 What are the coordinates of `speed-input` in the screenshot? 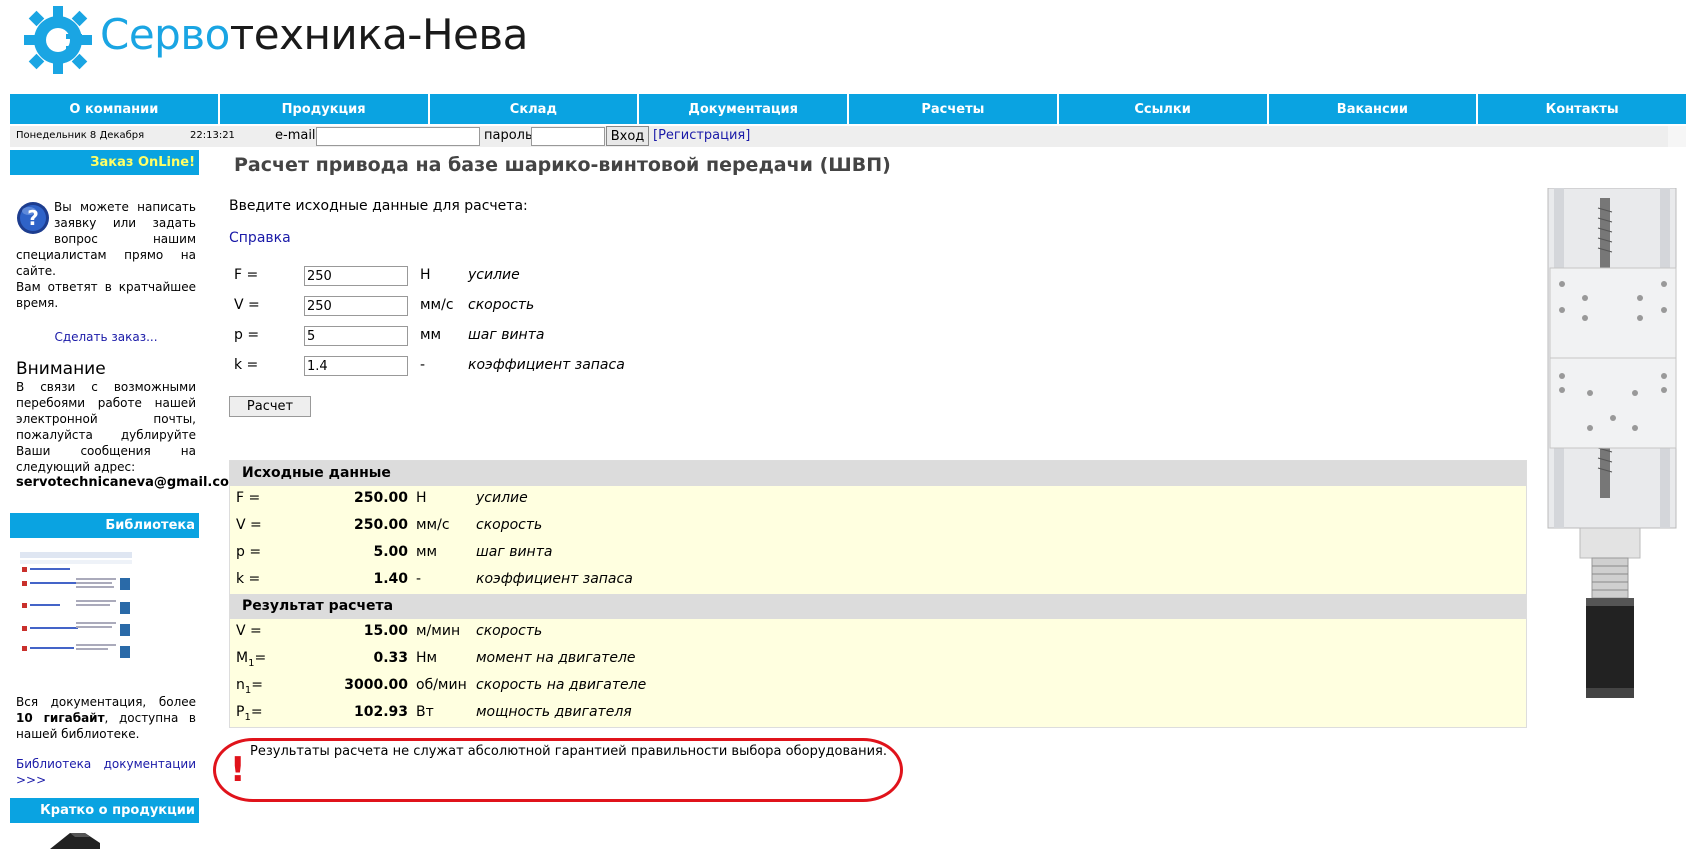 It's located at (356, 306).